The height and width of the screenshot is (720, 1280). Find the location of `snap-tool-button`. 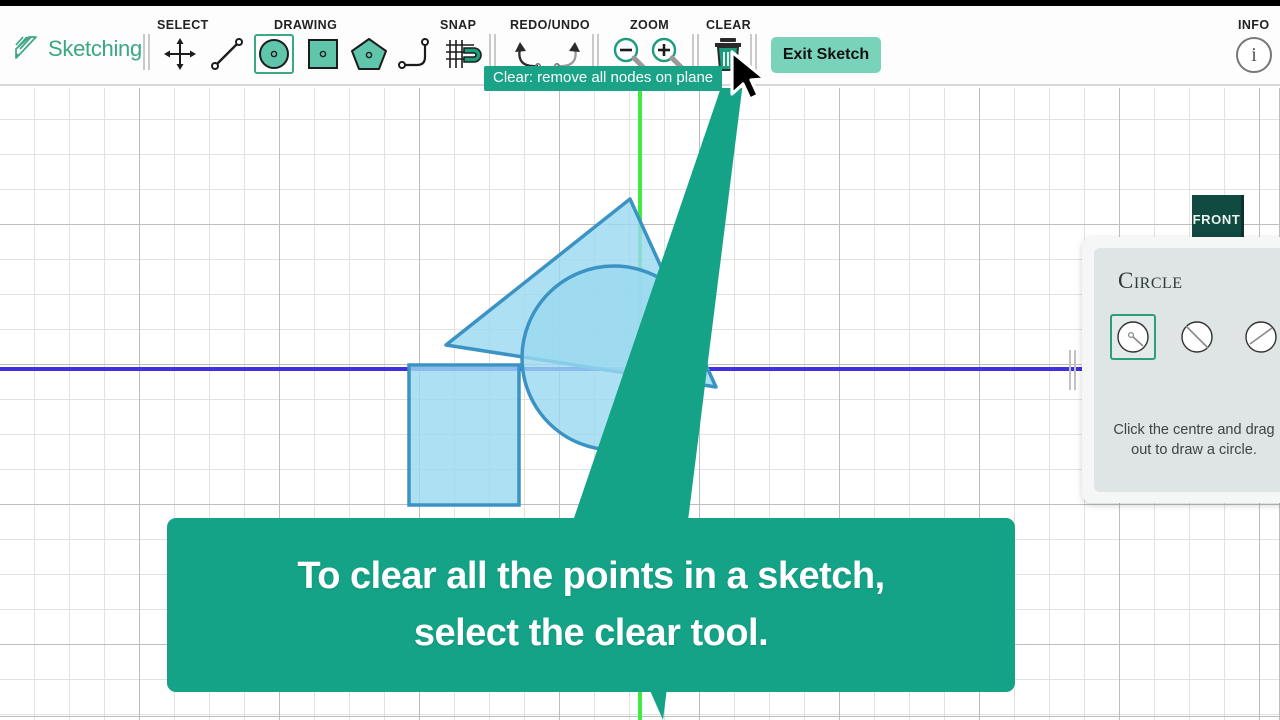

snap-tool-button is located at coordinates (463, 54).